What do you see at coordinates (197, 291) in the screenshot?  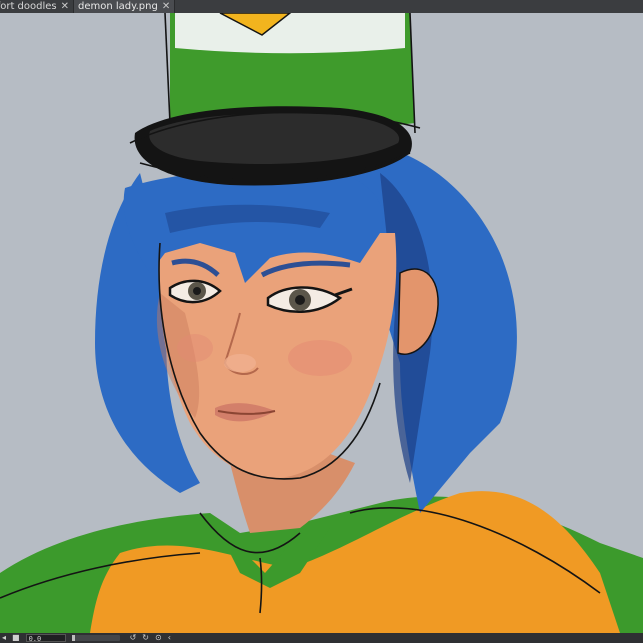 I see `pupil-left` at bounding box center [197, 291].